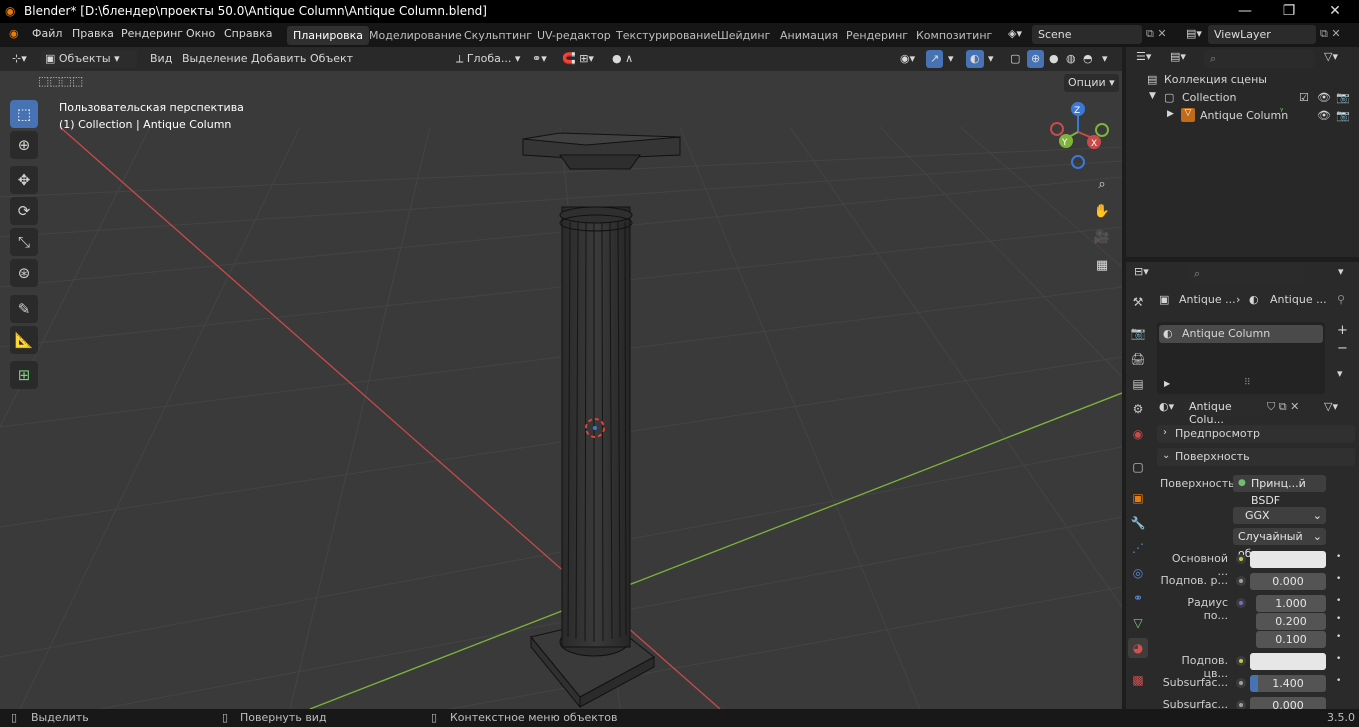  Describe the element at coordinates (60, 81) in the screenshot. I see `selection-mode-icons: ⬚⬚⬚⬚` at that location.